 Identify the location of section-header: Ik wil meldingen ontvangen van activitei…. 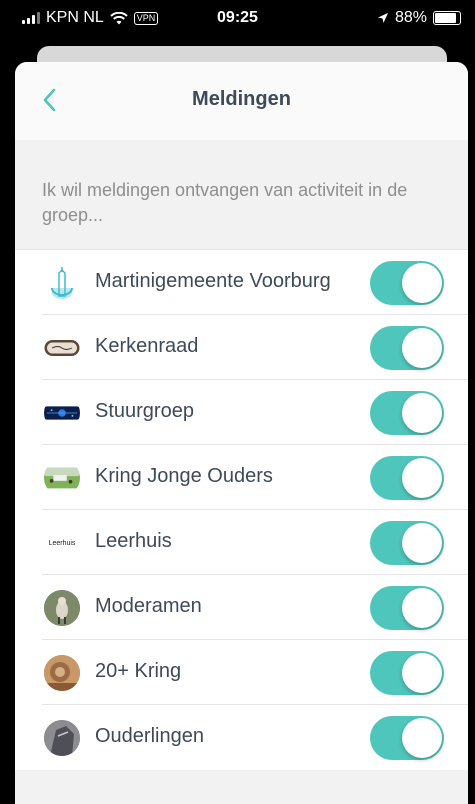
(241, 195).